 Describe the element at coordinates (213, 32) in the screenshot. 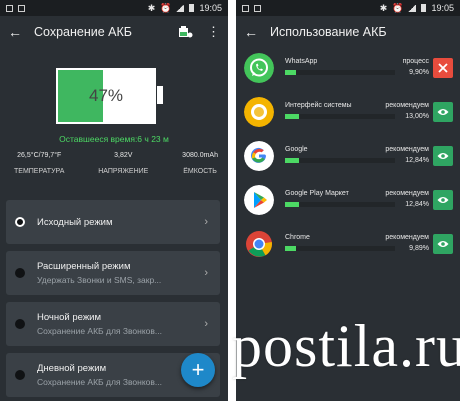

I see `overflow-menu-icon: ⋮` at that location.